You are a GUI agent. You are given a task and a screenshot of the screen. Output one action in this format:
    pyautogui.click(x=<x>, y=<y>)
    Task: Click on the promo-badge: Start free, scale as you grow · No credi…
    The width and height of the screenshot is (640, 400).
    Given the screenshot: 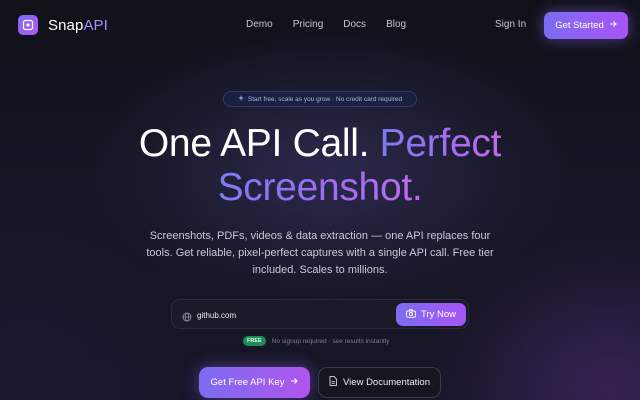 What is the action you would take?
    pyautogui.click(x=320, y=99)
    